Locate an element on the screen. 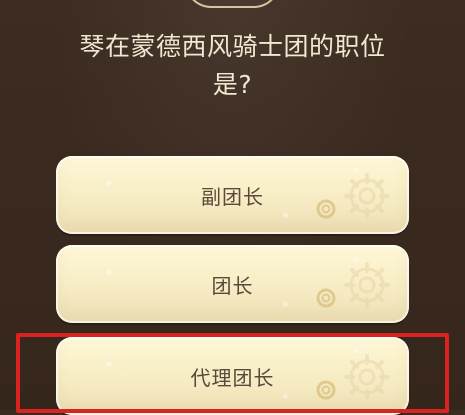 The height and width of the screenshot is (415, 465). answer-option-2: 团长 is located at coordinates (232, 284).